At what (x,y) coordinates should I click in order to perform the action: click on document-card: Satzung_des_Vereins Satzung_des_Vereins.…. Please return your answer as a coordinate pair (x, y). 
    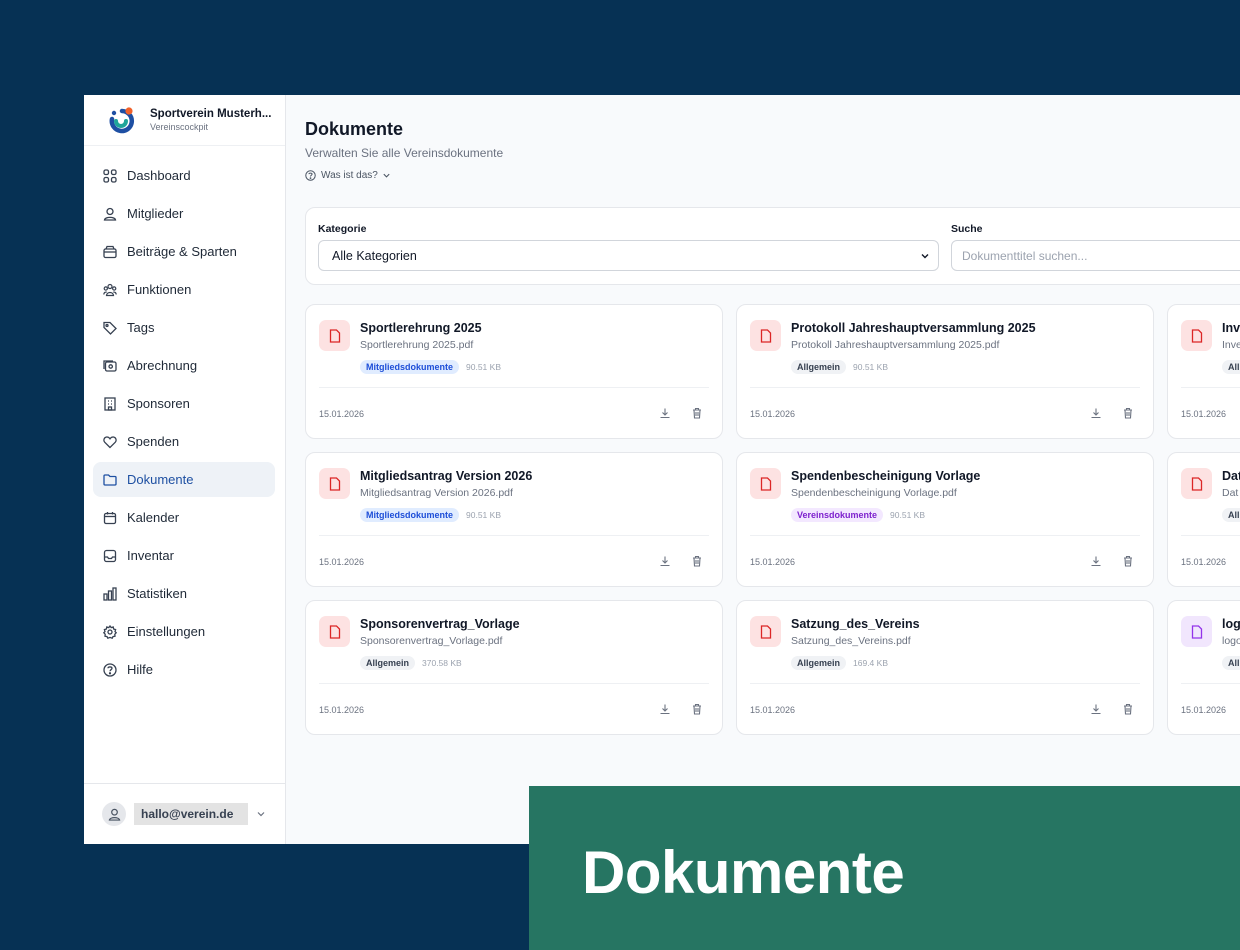
    Looking at the image, I should click on (945, 667).